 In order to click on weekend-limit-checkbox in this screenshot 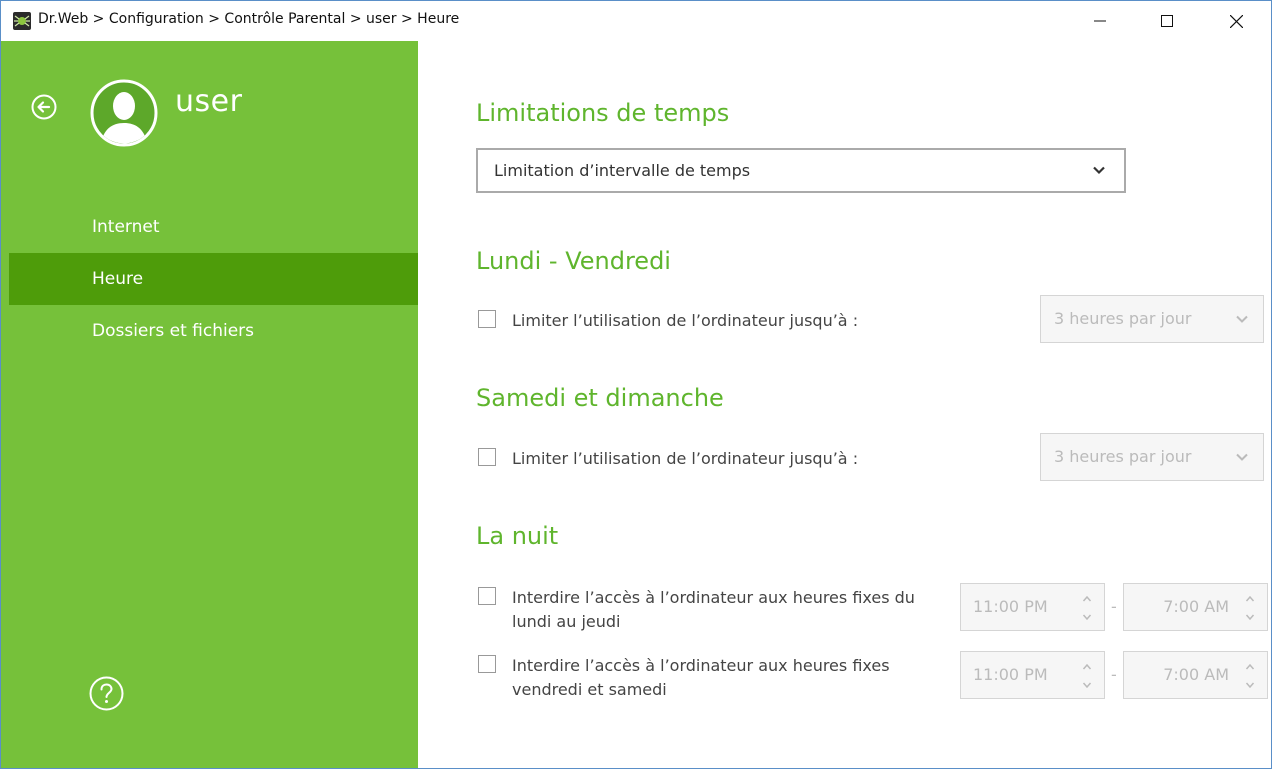, I will do `click(487, 457)`.